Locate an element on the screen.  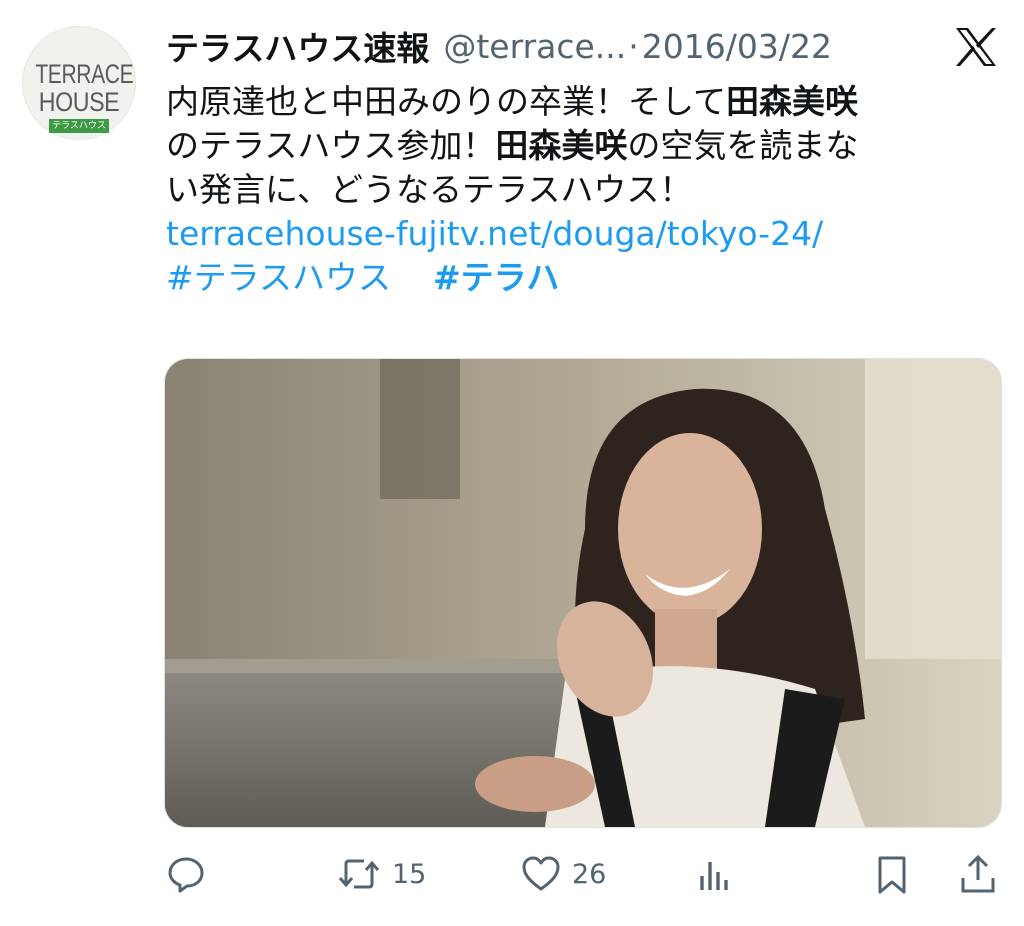
tweet-actions: 15 26 is located at coordinates (512, 874).